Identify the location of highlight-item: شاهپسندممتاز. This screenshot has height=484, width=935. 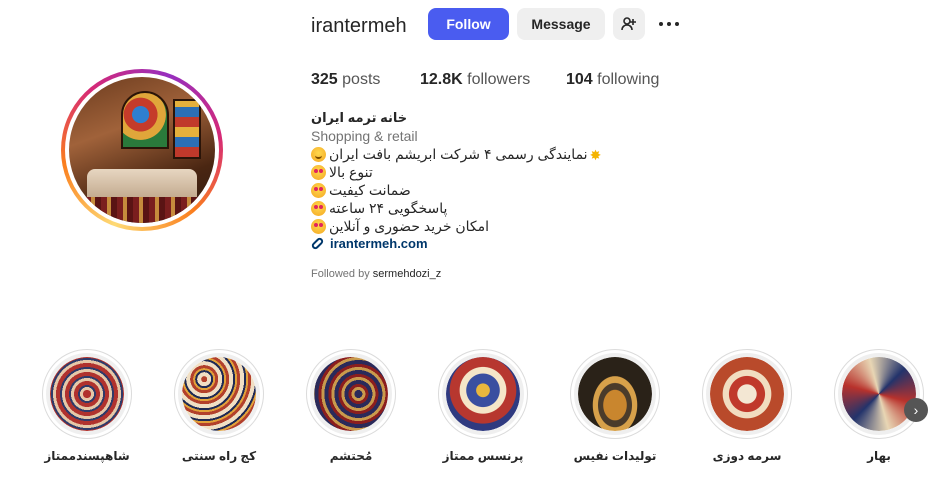
(87, 406).